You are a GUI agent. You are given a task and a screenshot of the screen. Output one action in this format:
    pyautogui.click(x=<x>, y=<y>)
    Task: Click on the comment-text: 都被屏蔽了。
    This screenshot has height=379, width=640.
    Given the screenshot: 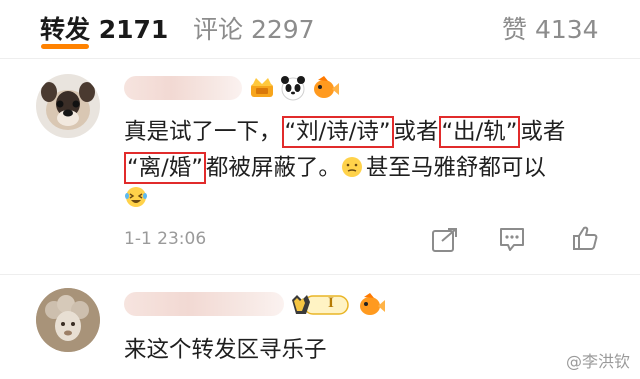 What is the action you would take?
    pyautogui.click(x=273, y=168)
    